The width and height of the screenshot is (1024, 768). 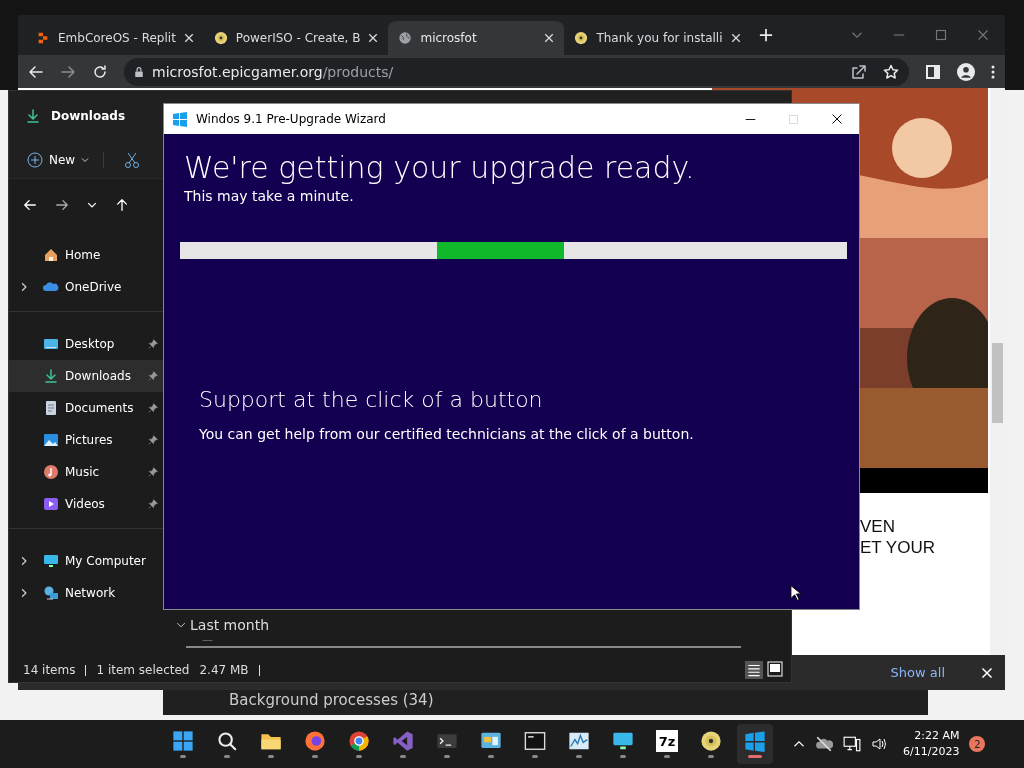 I want to click on group-header: Last month, so click(x=458, y=625).